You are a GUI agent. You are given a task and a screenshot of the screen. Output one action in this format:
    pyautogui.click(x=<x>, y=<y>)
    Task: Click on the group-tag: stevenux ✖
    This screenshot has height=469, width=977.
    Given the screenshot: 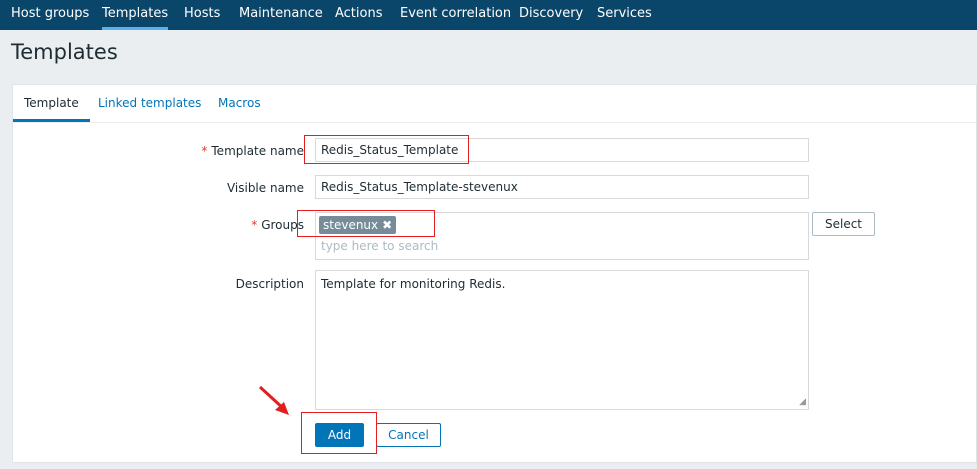 What is the action you would take?
    pyautogui.click(x=358, y=225)
    